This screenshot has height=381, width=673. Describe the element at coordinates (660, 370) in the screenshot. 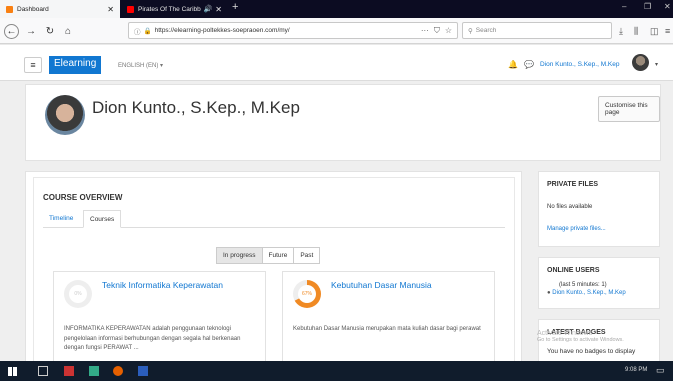

I see `notification-center-icon: ▭` at that location.